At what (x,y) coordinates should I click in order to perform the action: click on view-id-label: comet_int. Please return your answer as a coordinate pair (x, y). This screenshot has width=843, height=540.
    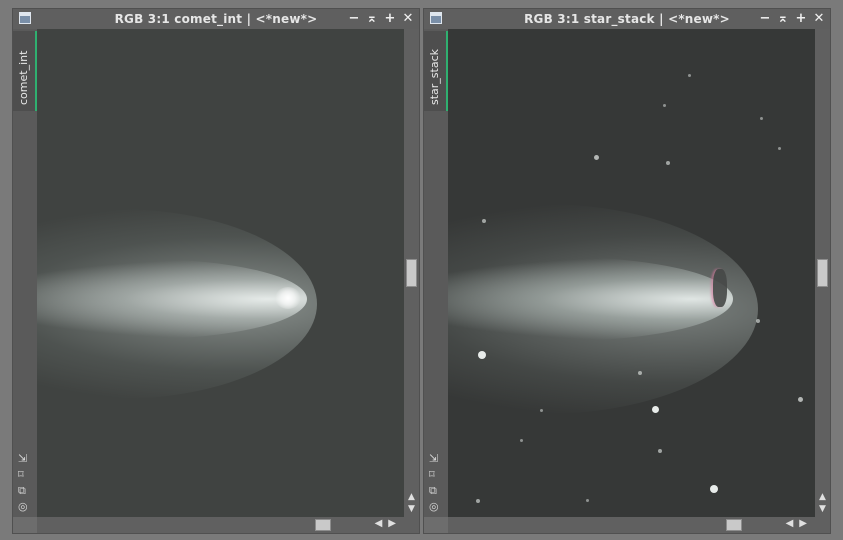
    Looking at the image, I should click on (23, 77).